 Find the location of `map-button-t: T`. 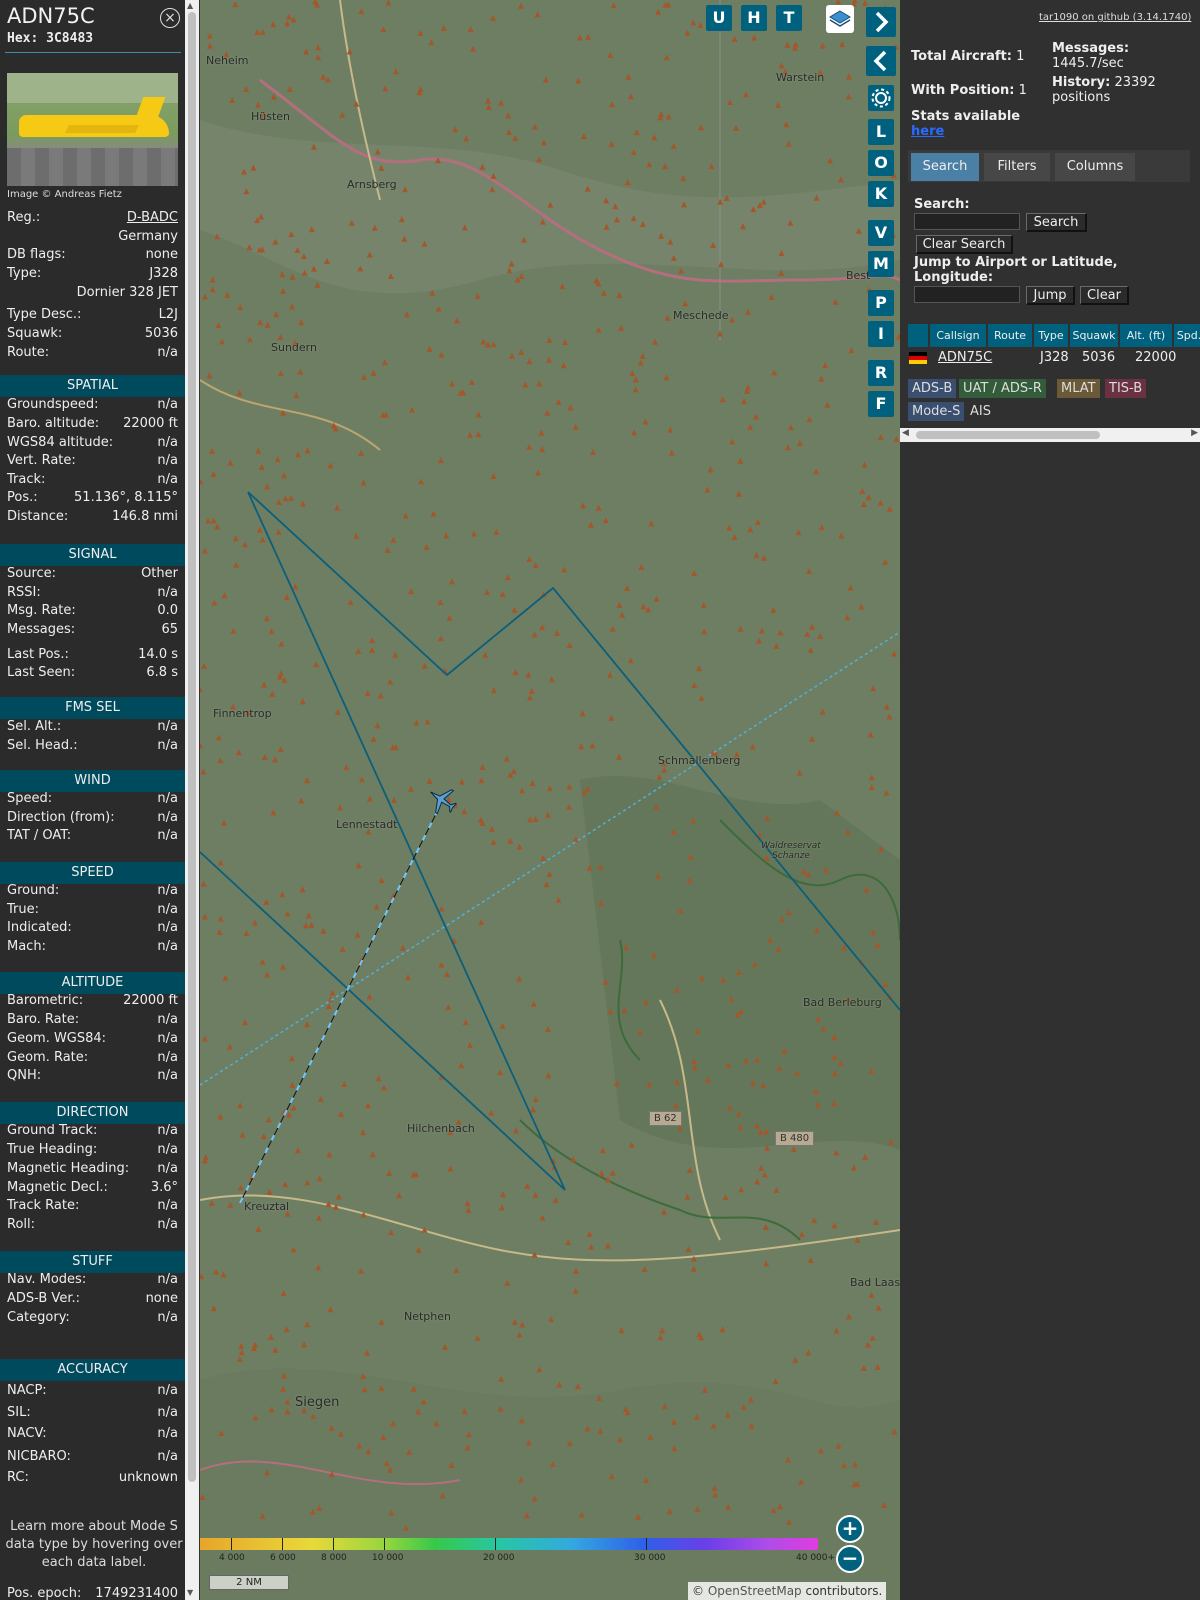

map-button-t: T is located at coordinates (789, 18).